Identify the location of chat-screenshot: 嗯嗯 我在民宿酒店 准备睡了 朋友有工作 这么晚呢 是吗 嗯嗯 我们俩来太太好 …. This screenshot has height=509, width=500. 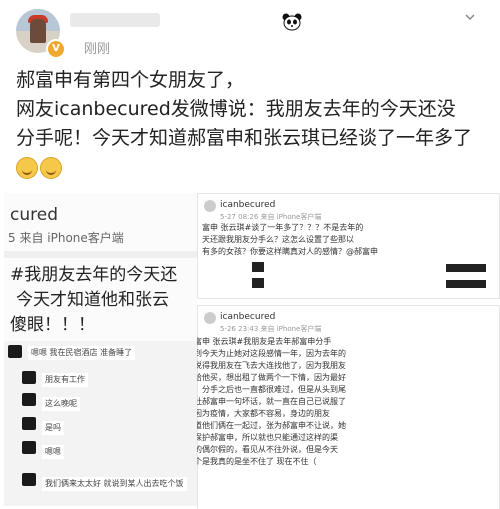
(102, 423).